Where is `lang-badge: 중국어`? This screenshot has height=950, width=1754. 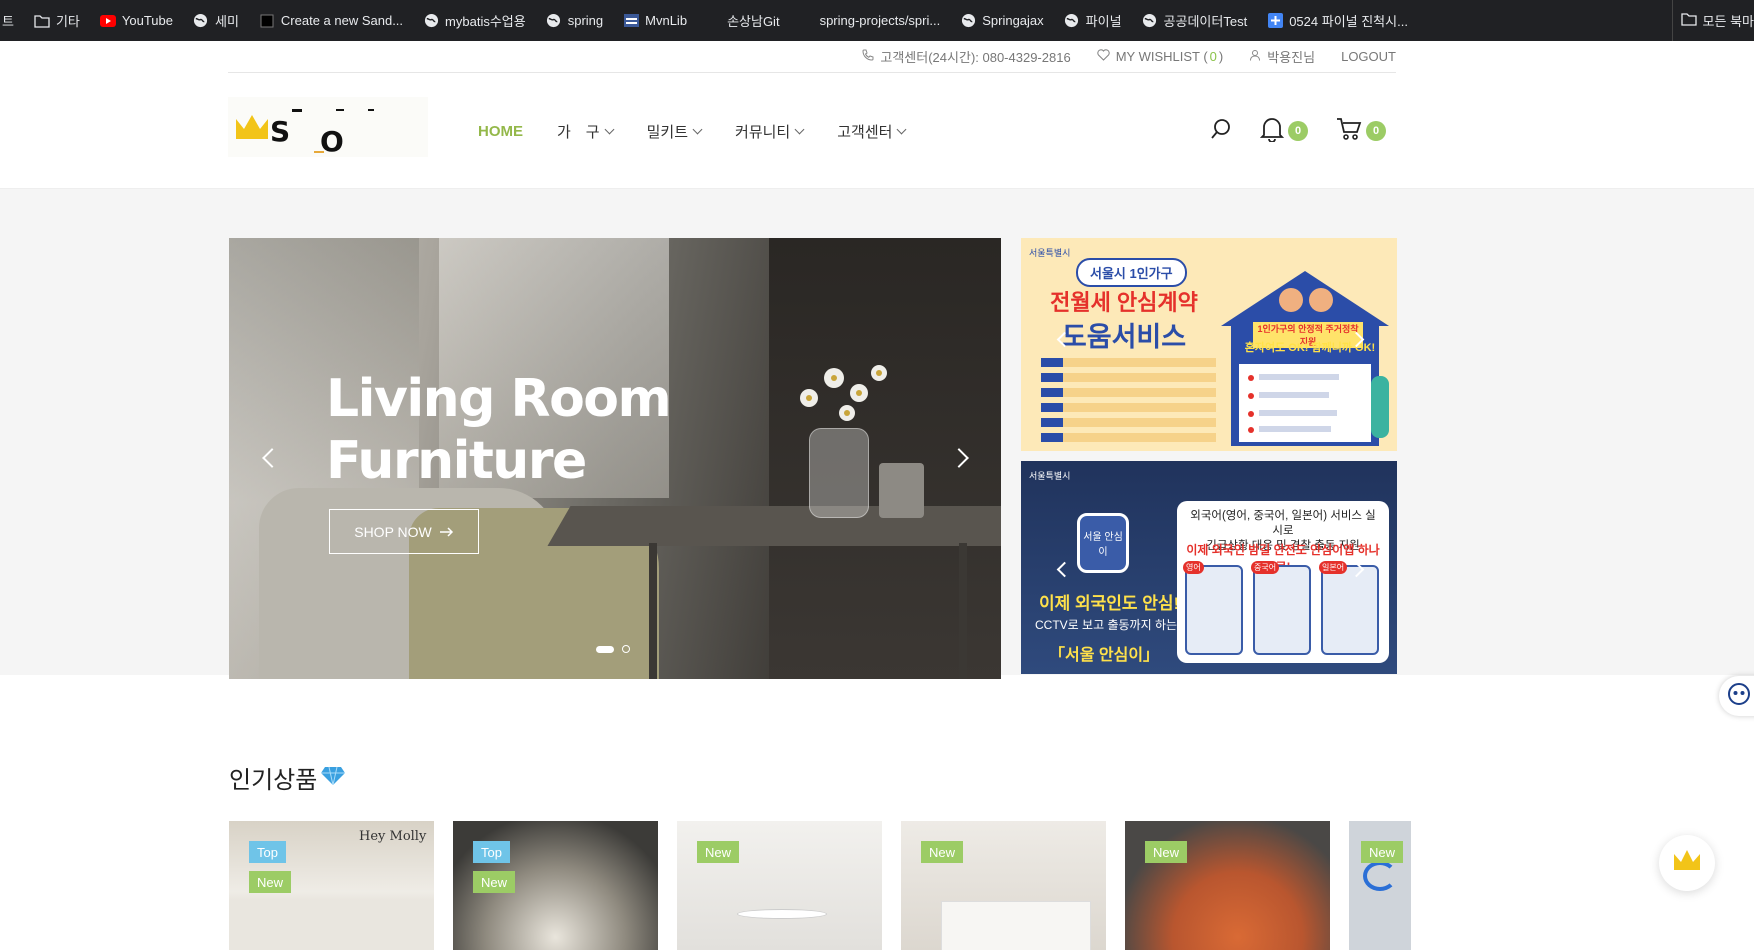
lang-badge: 중국어 is located at coordinates (1265, 567).